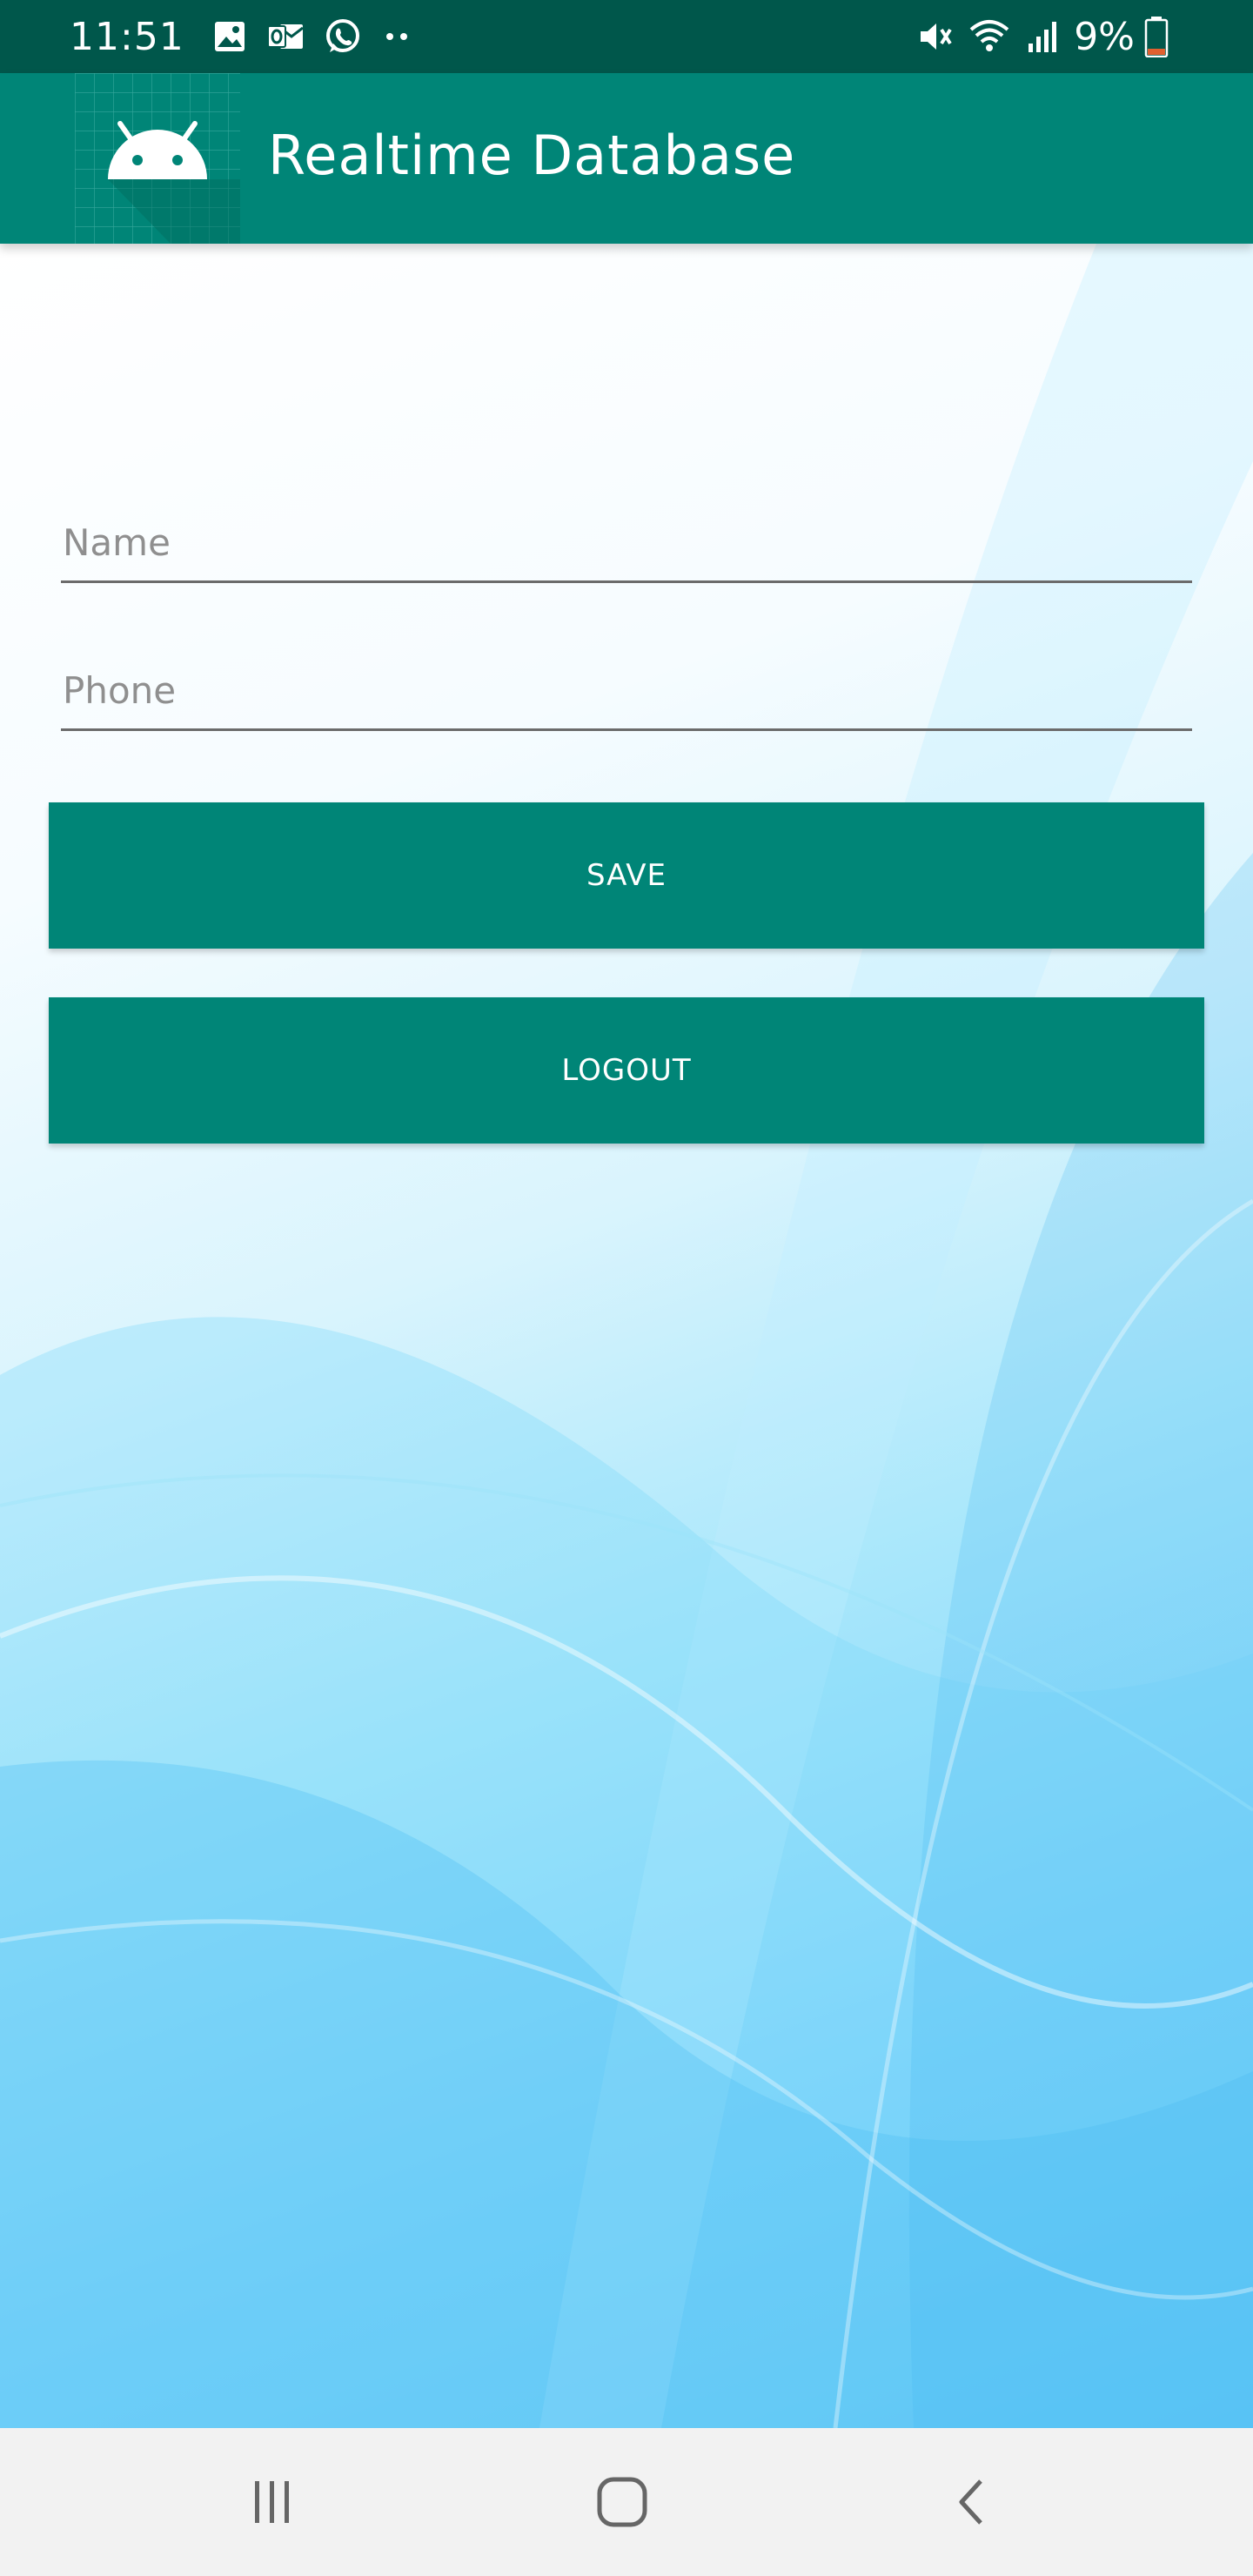  I want to click on whatsapp-icon, so click(343, 37).